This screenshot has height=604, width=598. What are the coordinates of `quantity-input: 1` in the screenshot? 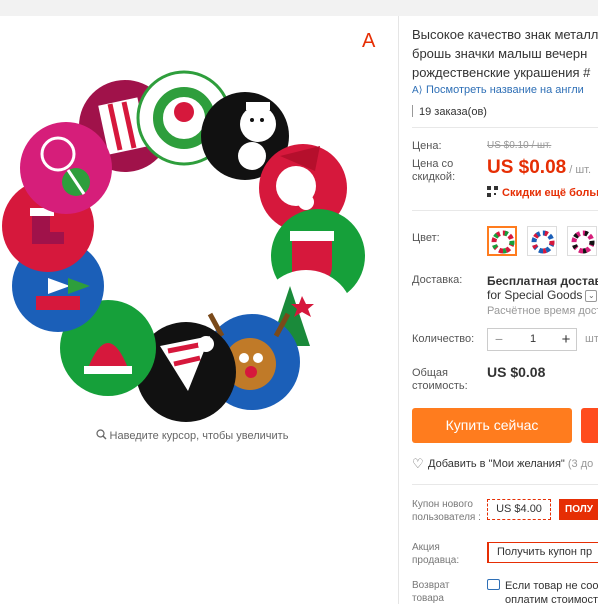 It's located at (533, 339).